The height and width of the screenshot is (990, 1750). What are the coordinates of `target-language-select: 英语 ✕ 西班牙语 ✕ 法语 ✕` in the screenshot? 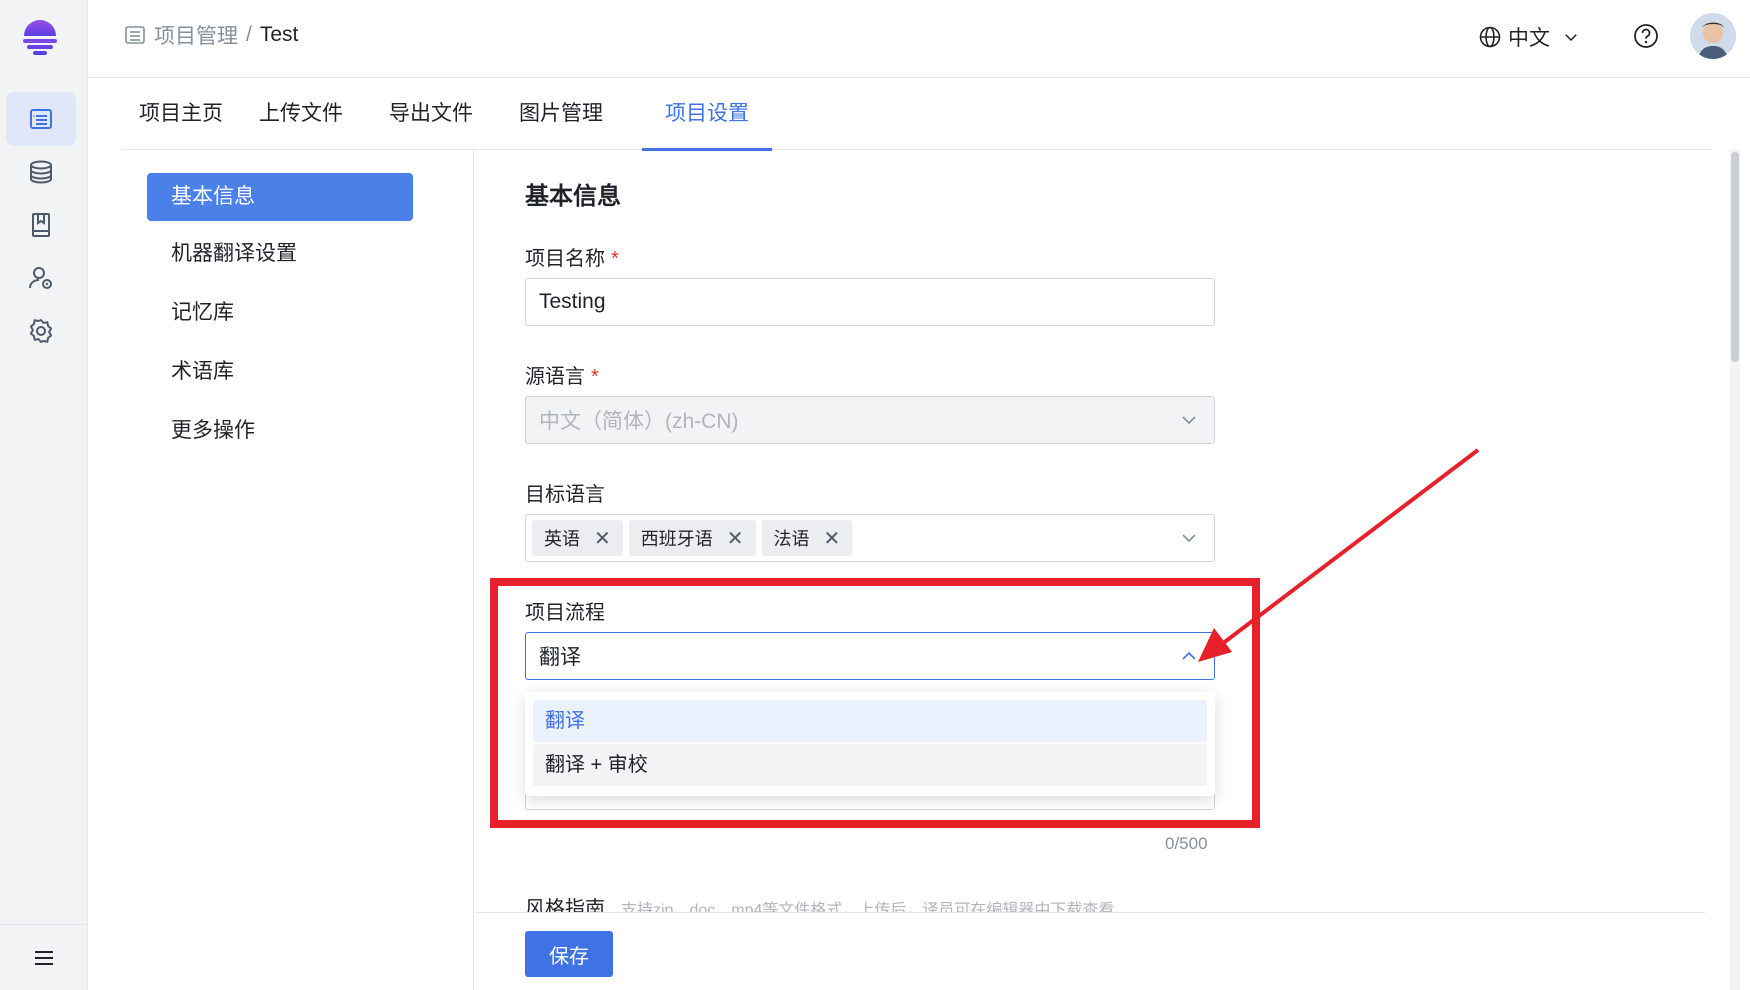 It's located at (870, 538).